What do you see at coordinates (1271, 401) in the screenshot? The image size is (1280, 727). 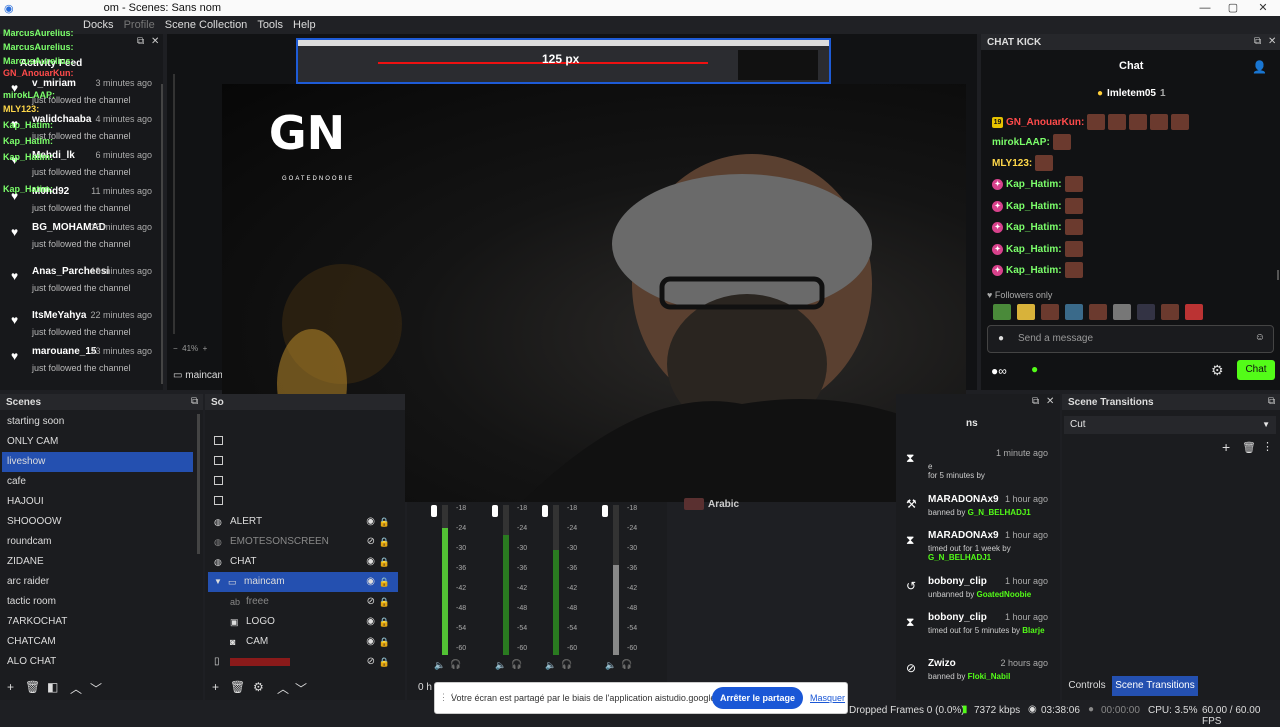 I see `transitions-undock-icon: ⧉` at bounding box center [1271, 401].